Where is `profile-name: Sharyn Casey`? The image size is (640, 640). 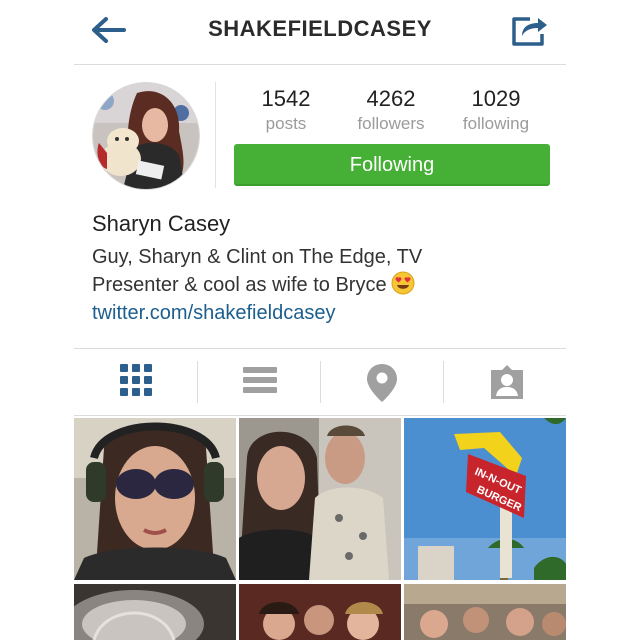 profile-name: Sharyn Casey is located at coordinates (161, 223).